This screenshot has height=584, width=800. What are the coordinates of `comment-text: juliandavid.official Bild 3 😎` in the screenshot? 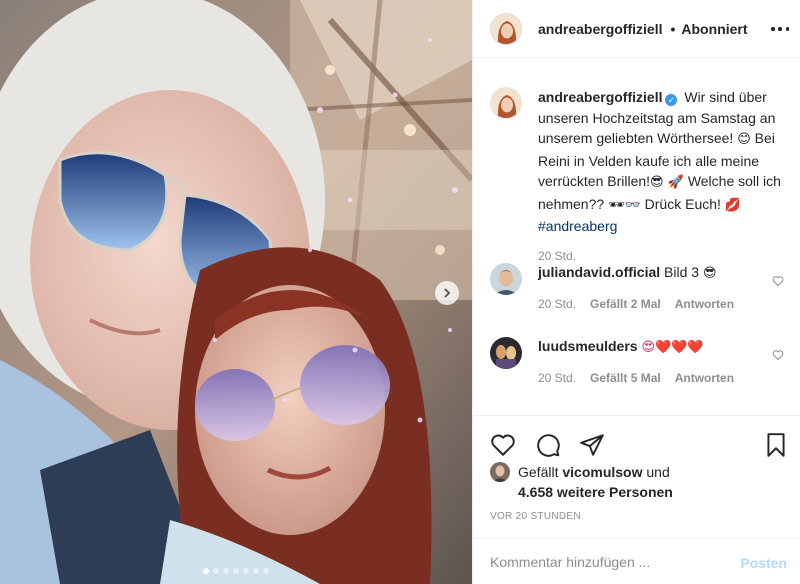 It's located at (653, 273).